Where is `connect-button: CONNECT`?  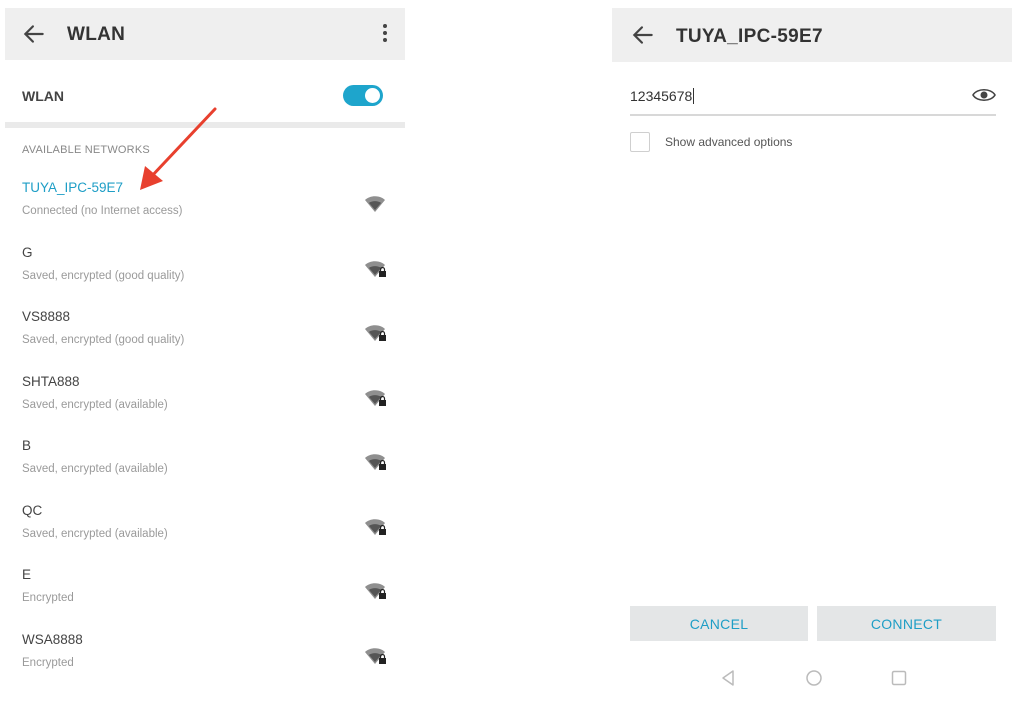 connect-button: CONNECT is located at coordinates (906, 623).